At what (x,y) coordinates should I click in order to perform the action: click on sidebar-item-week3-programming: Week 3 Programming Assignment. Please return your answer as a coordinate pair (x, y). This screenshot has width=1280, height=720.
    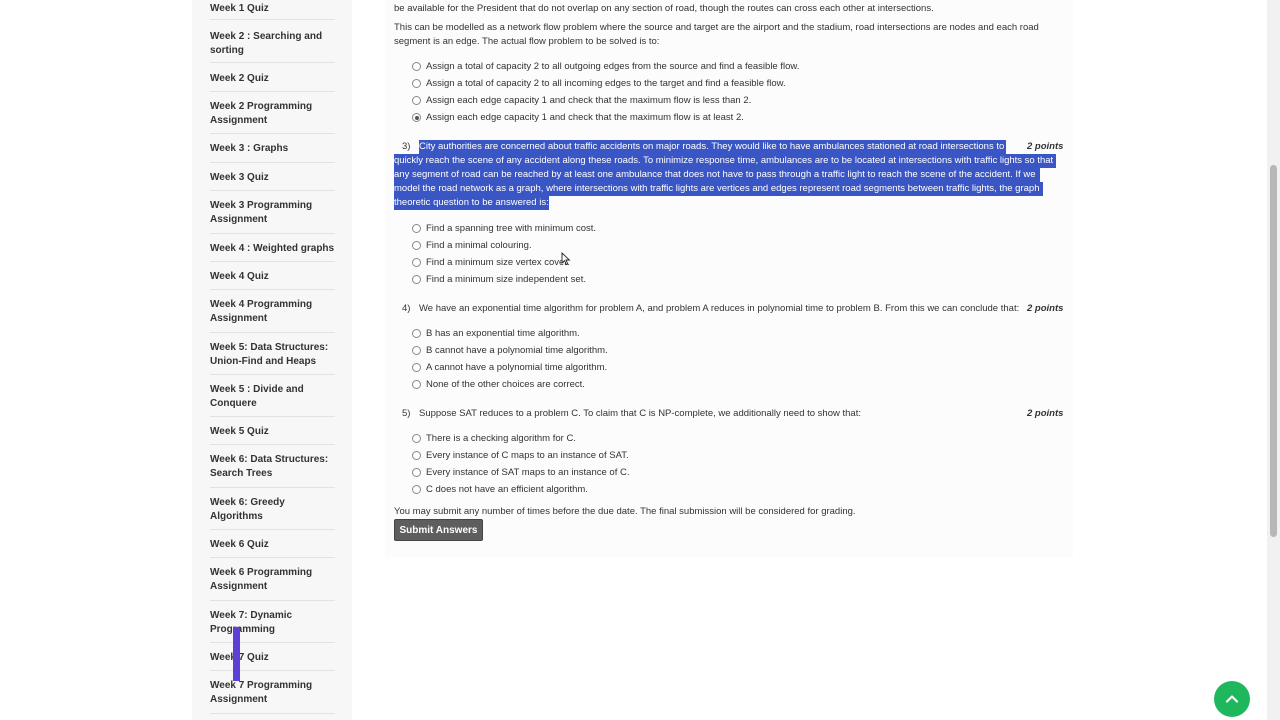
    Looking at the image, I should click on (272, 212).